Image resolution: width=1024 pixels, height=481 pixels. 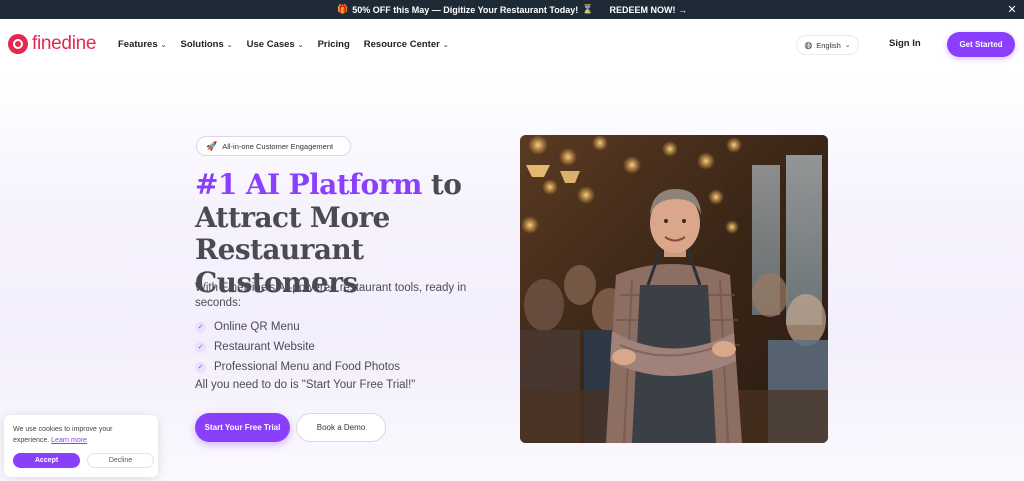 I want to click on badge-label: All-in-one Customer Engagement, so click(x=278, y=146).